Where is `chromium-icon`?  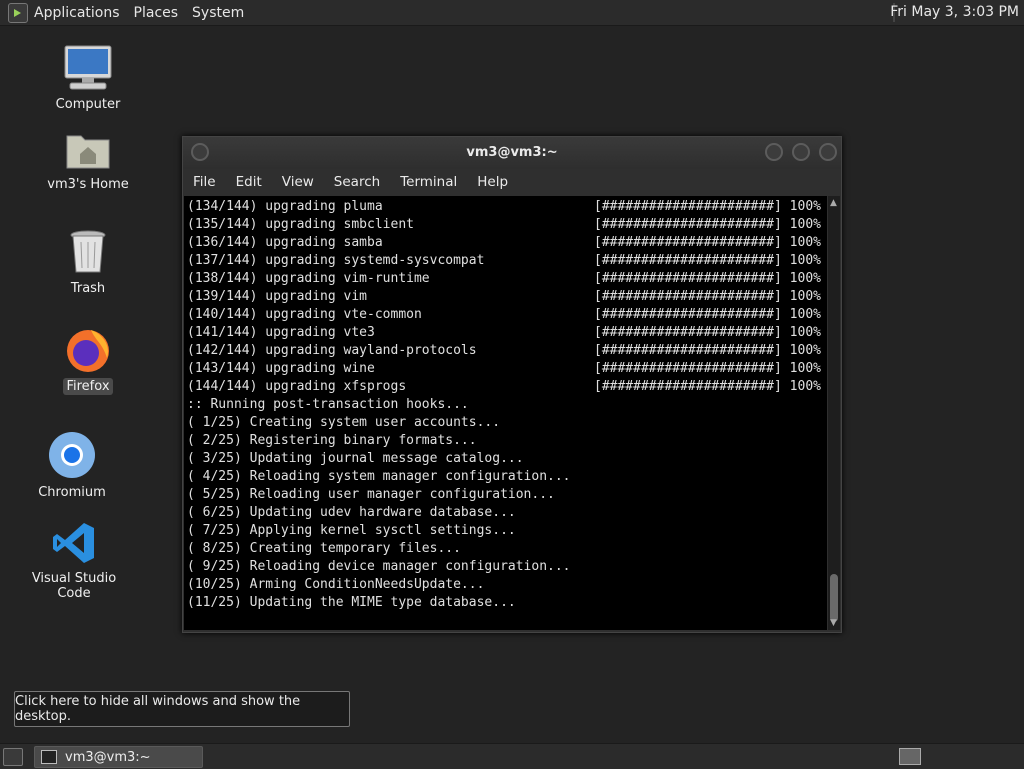 chromium-icon is located at coordinates (72, 455).